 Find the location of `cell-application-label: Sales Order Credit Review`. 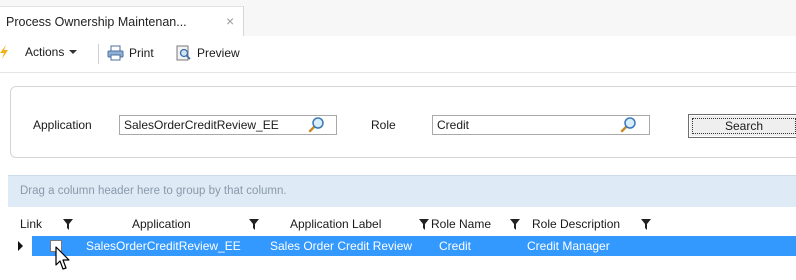

cell-application-label: Sales Order Credit Review is located at coordinates (341, 246).